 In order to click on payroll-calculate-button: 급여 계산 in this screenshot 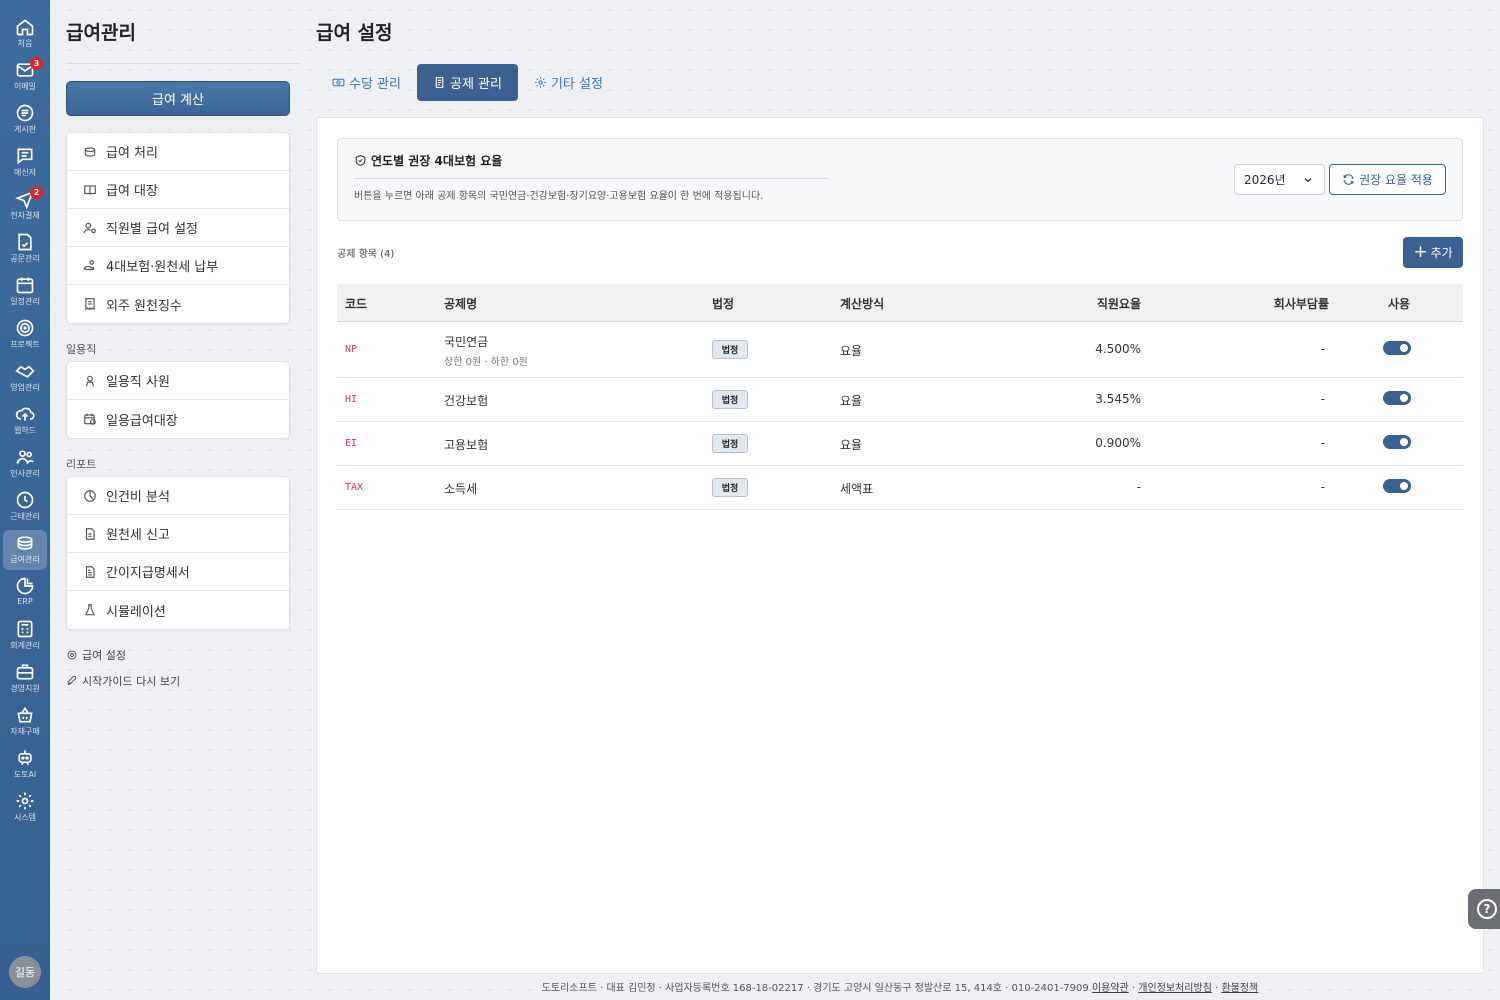, I will do `click(178, 98)`.